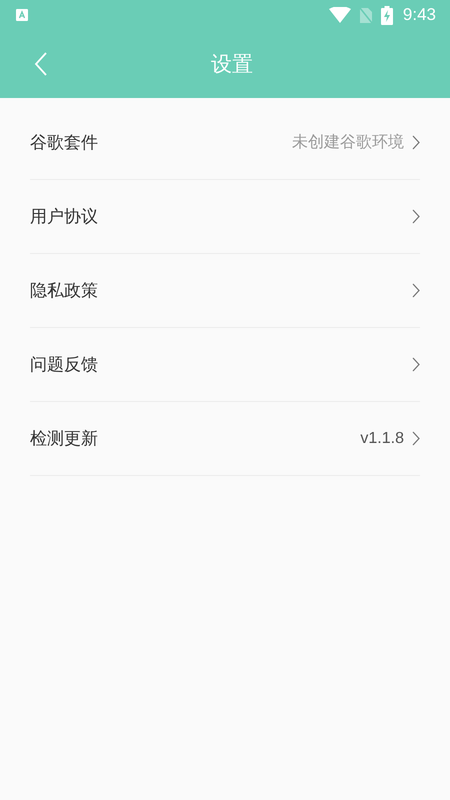  Describe the element at coordinates (225, 217) in the screenshot. I see `settings-row: 用户协议` at that location.